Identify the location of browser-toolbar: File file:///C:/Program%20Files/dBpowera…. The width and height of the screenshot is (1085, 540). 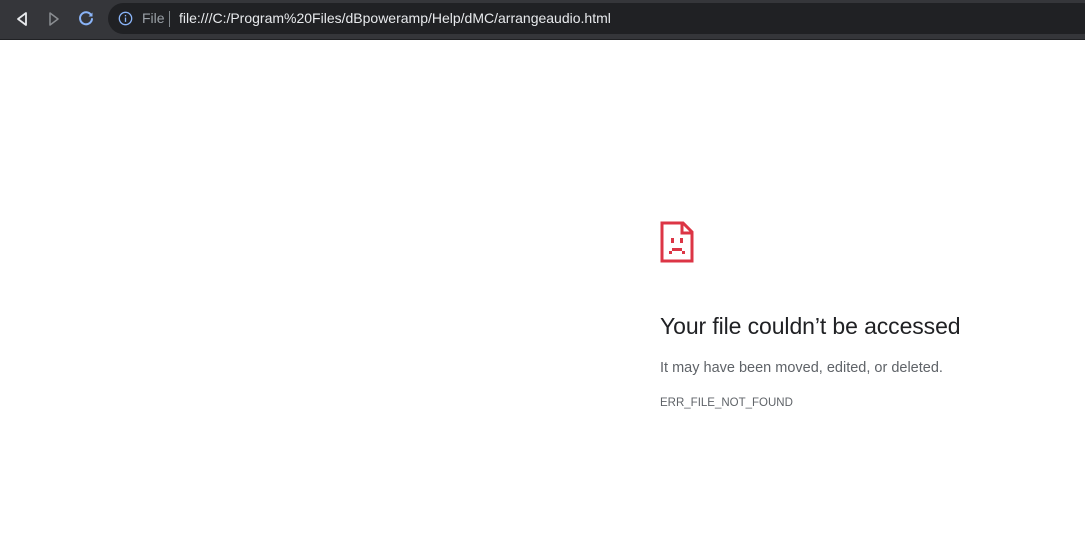
(542, 20).